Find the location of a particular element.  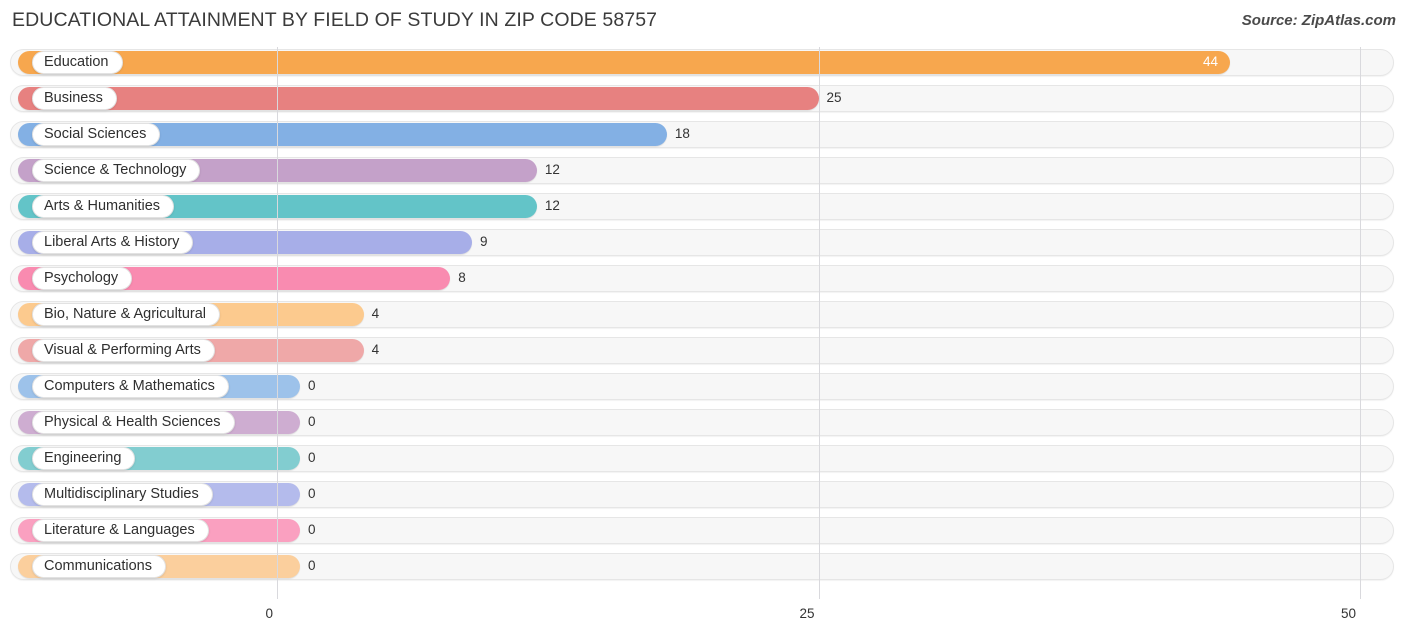

bar-row: Education 44 is located at coordinates (703, 62).